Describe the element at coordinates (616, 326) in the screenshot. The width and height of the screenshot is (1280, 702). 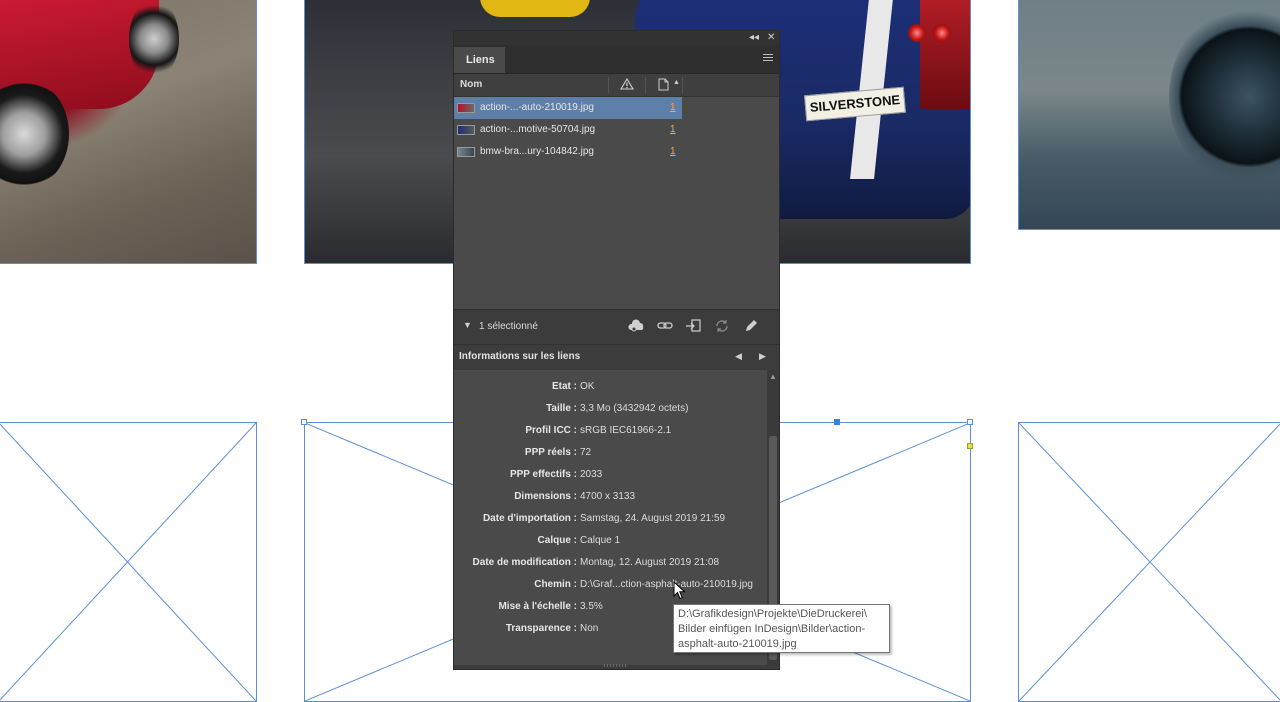
I see `links-toolbar: ▼ 1 sélectionné` at that location.